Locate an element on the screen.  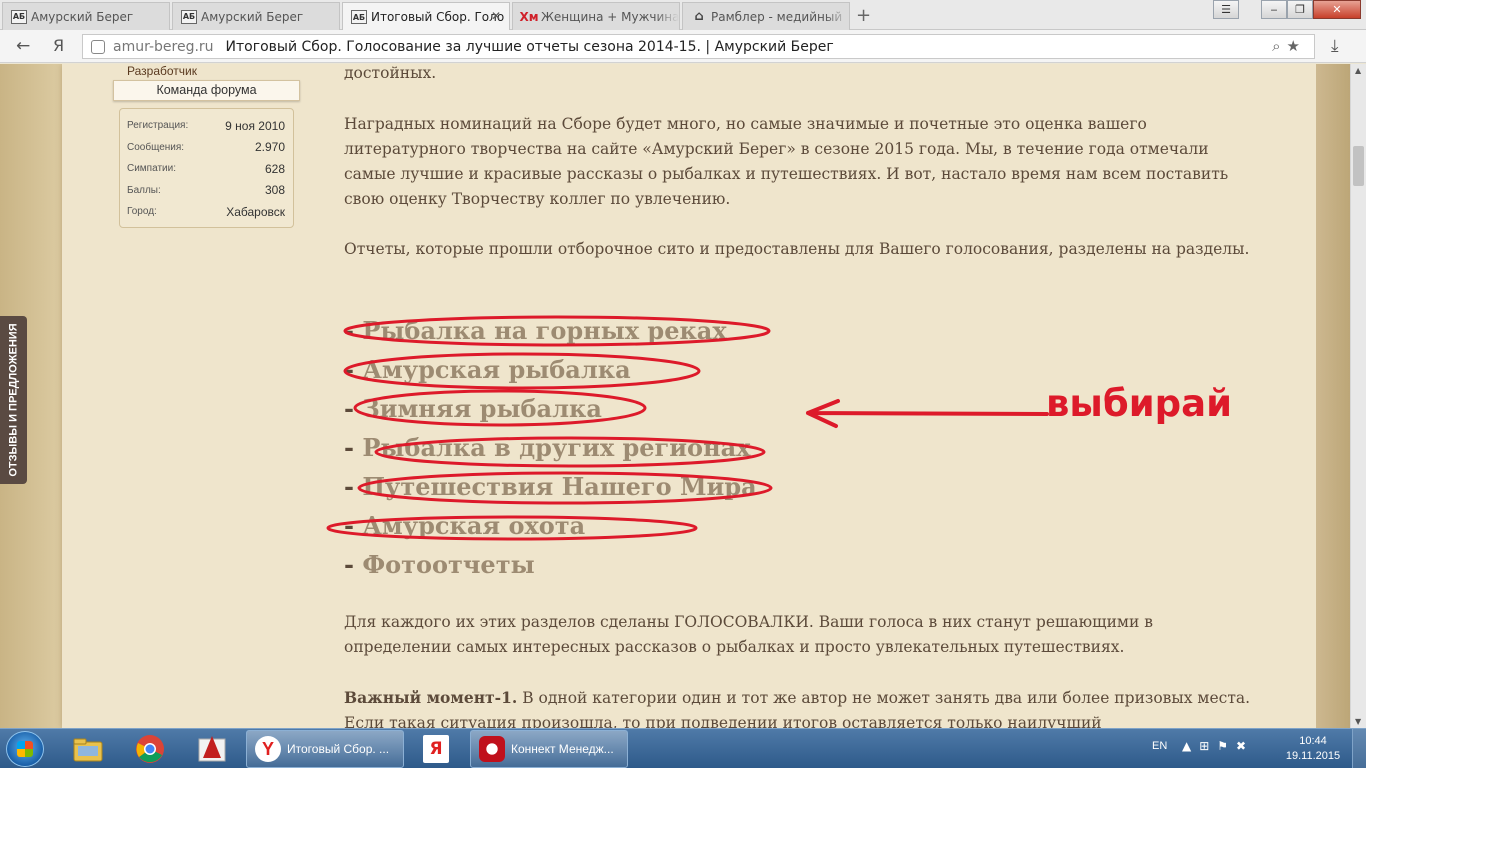
scrollbar-thumb is located at coordinates (1358, 166).